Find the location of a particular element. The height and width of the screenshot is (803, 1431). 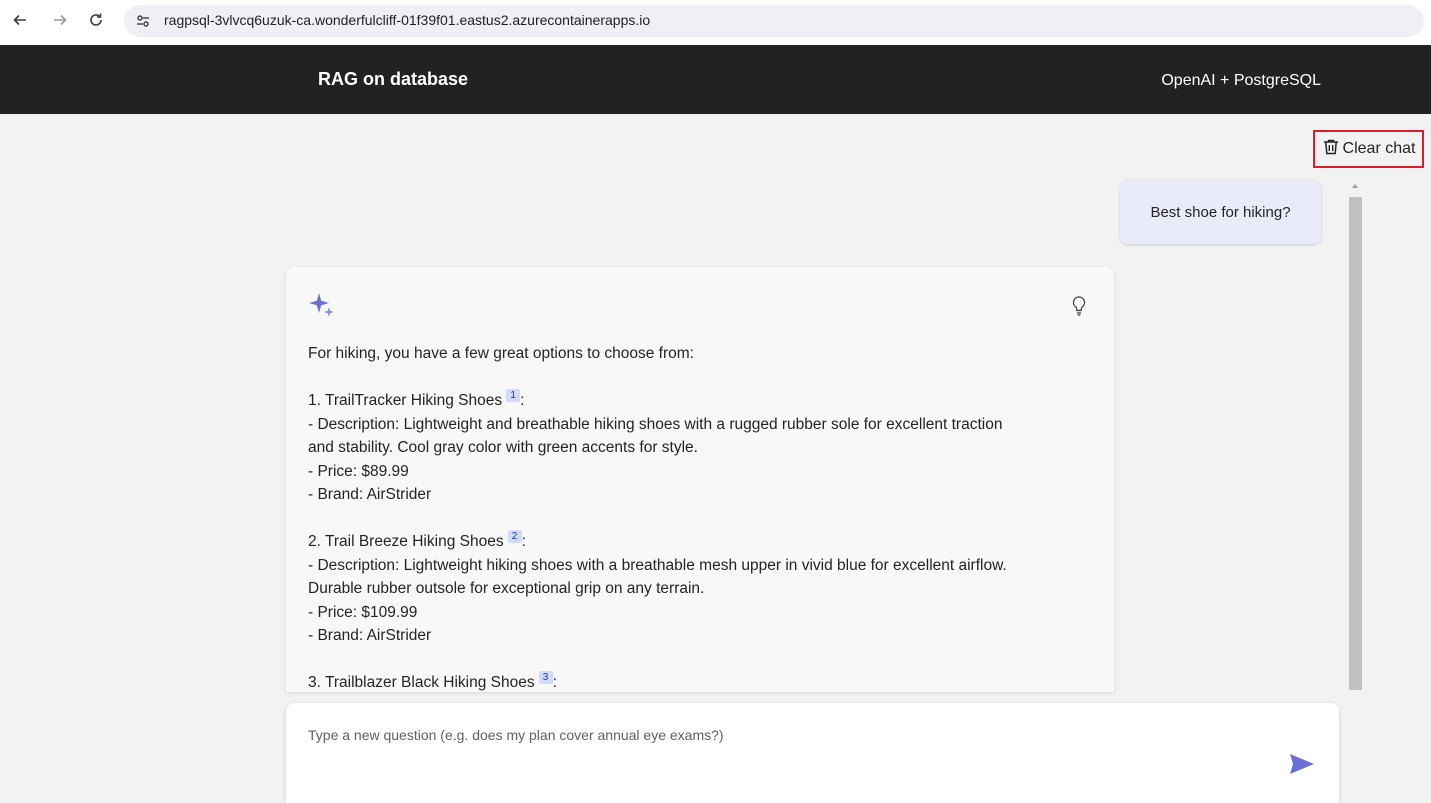

send-icon is located at coordinates (1302, 764).